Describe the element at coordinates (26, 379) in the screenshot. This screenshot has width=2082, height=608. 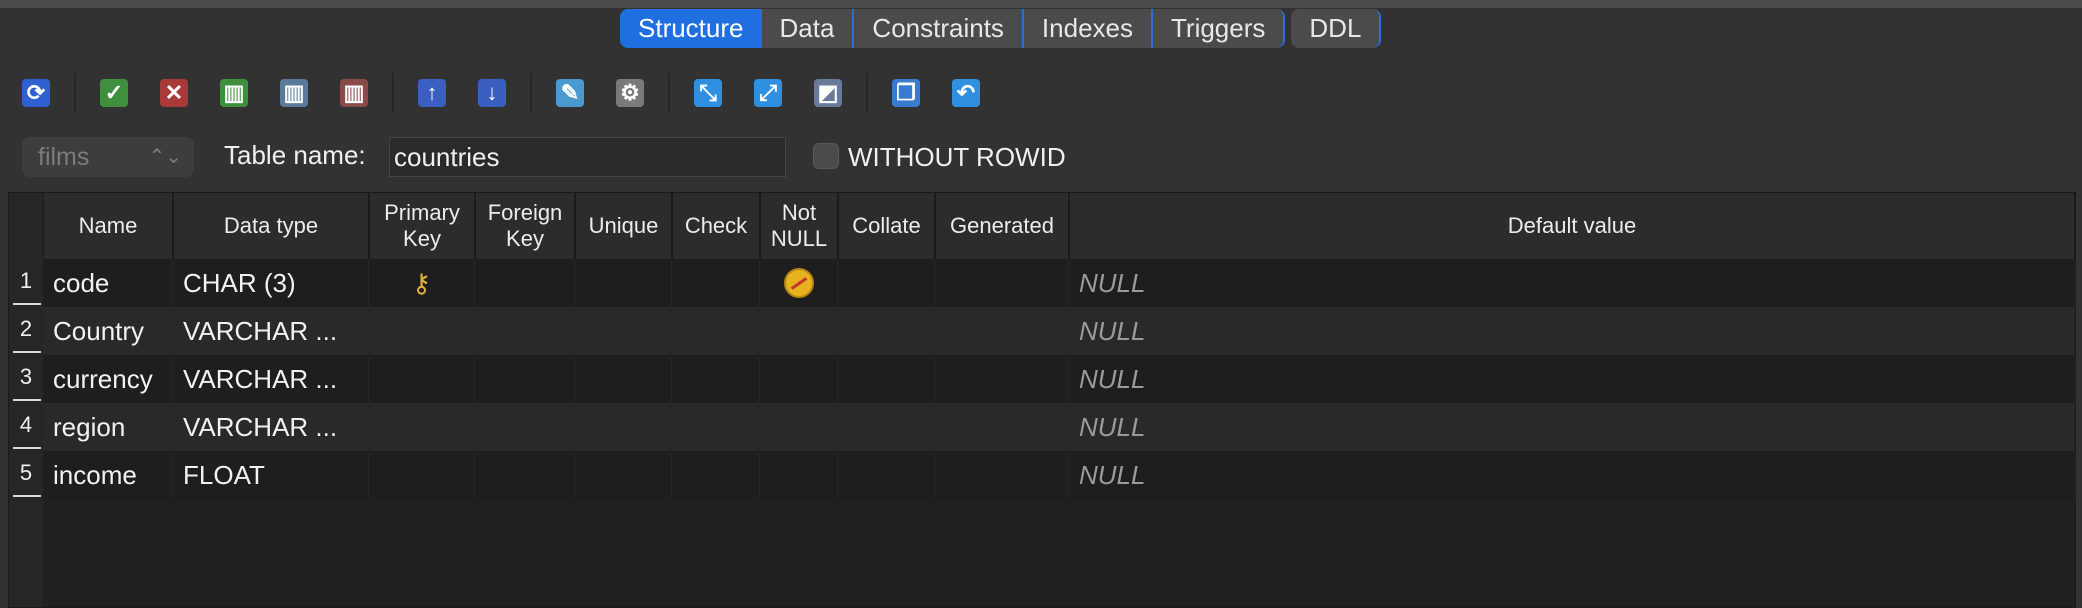
I see `row-number: 3` at that location.